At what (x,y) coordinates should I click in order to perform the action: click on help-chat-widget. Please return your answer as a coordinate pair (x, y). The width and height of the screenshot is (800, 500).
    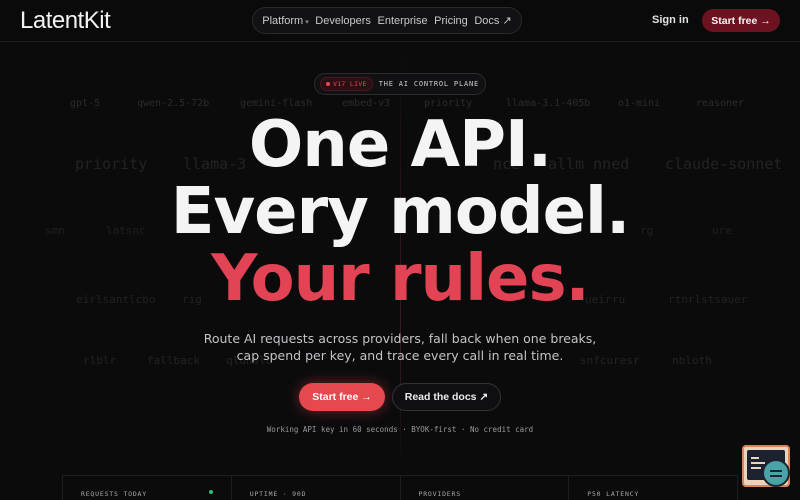
    Looking at the image, I should click on (766, 466).